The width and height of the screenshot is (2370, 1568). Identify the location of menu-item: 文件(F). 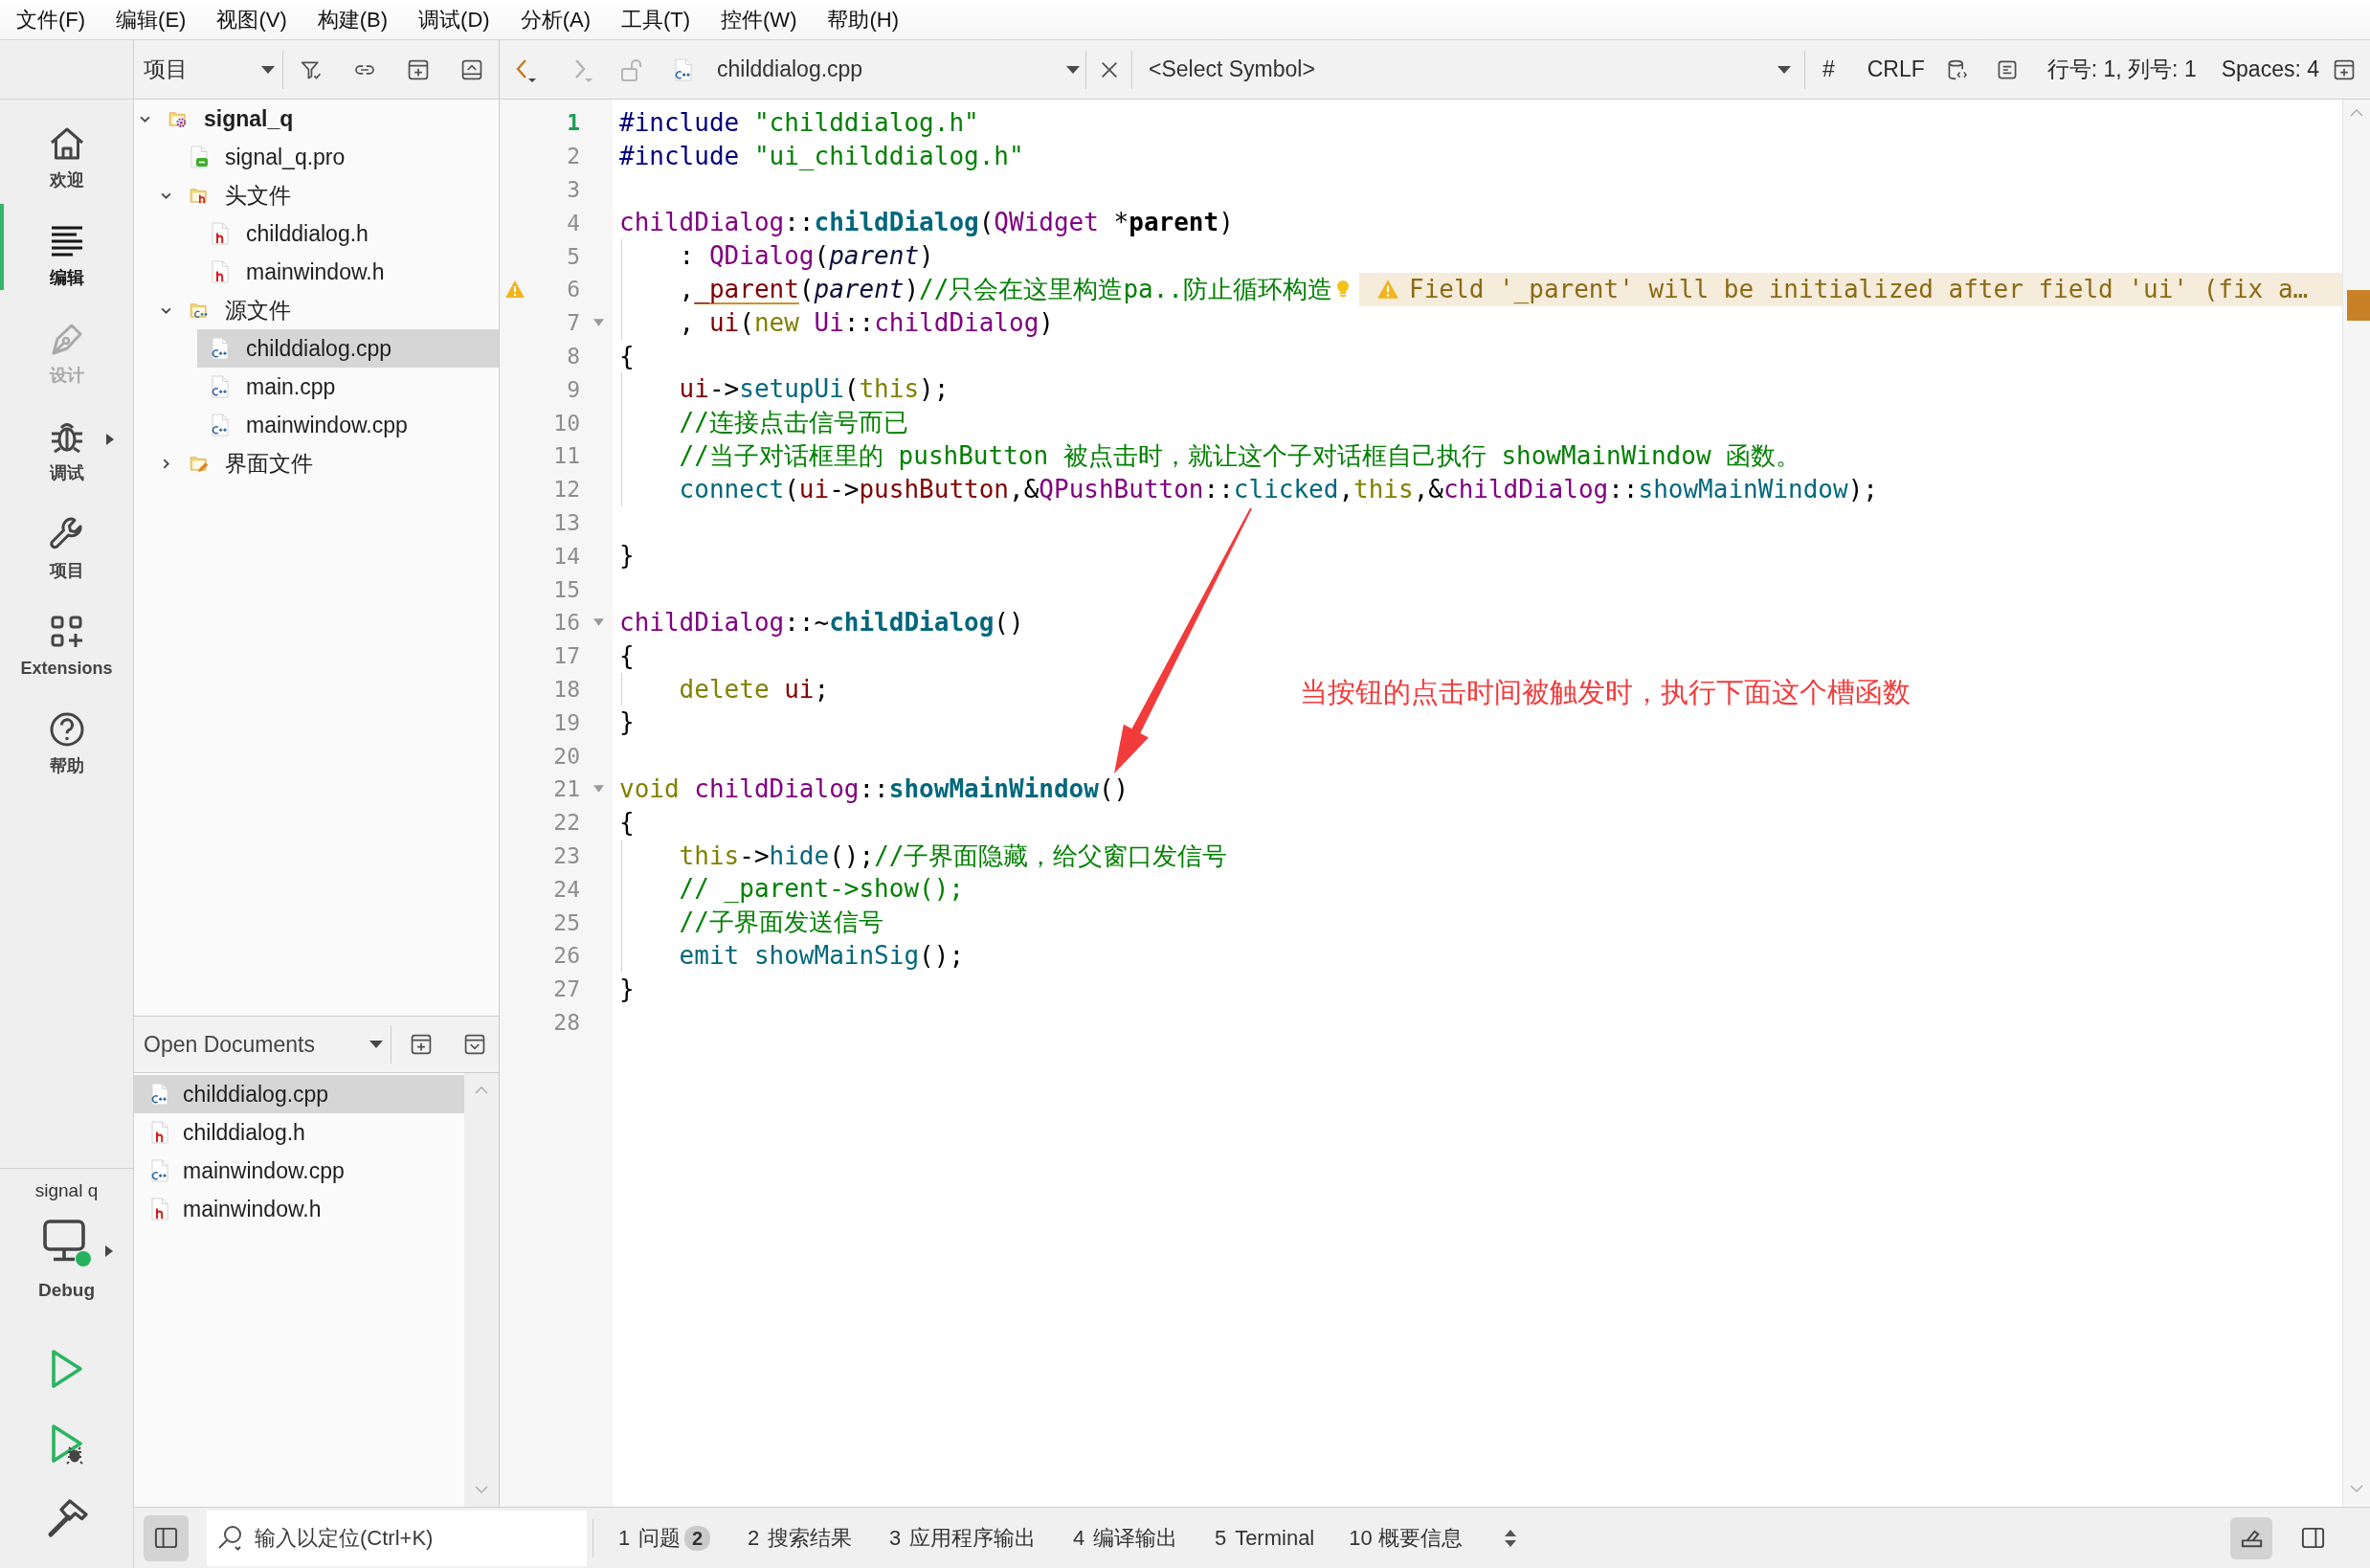
(50, 20).